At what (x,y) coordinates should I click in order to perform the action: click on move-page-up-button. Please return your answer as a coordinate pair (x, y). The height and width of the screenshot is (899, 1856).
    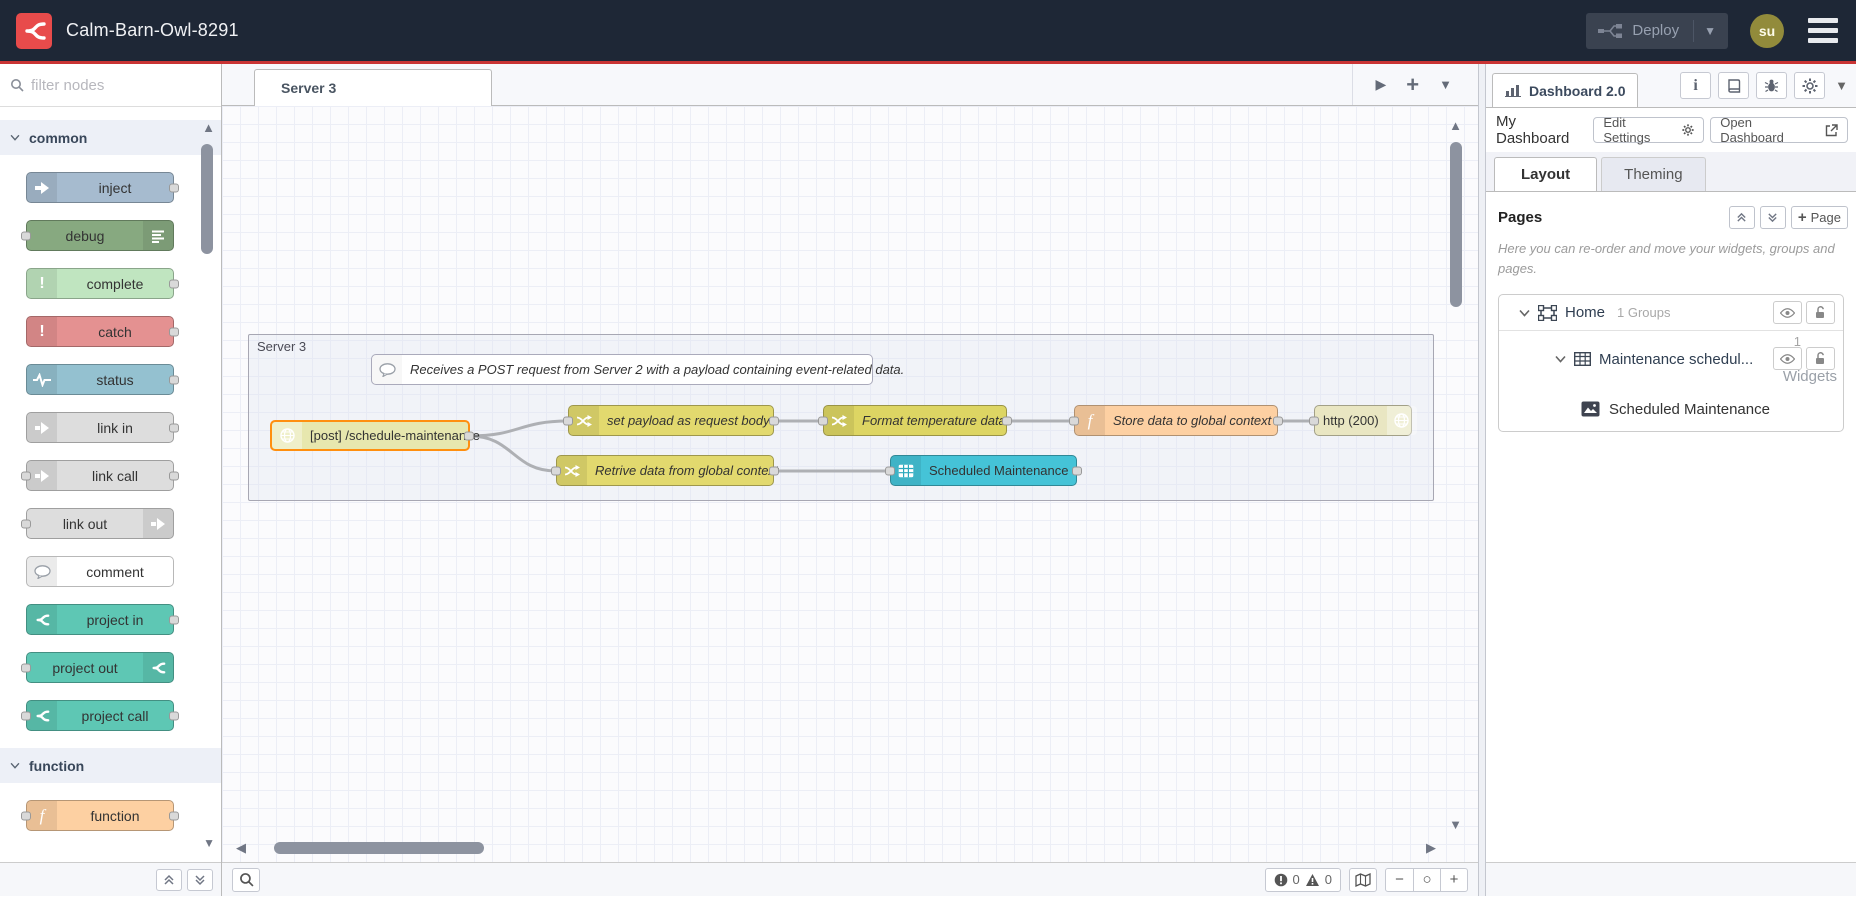
    Looking at the image, I should click on (1741, 217).